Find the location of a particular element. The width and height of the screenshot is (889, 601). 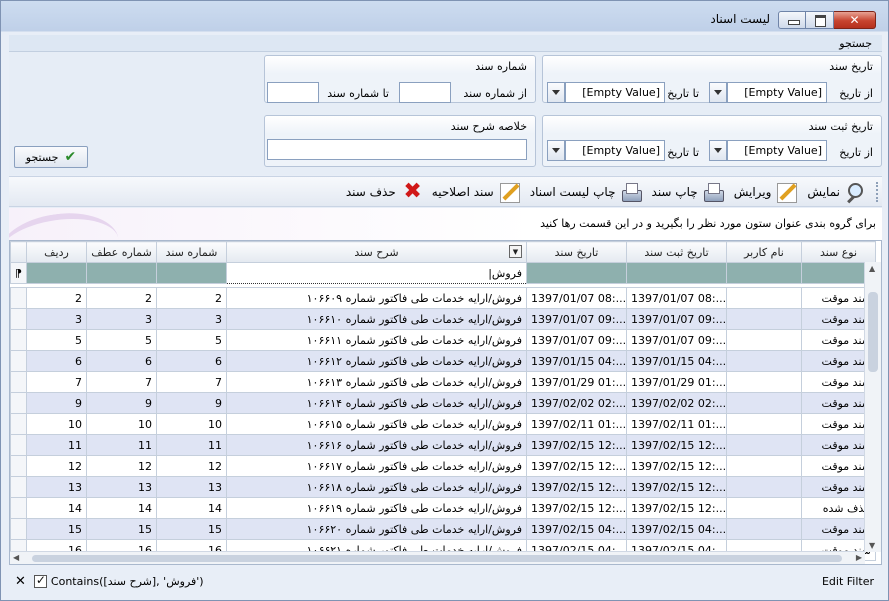

reg-date-to-input: [Empty Value] is located at coordinates (615, 150).